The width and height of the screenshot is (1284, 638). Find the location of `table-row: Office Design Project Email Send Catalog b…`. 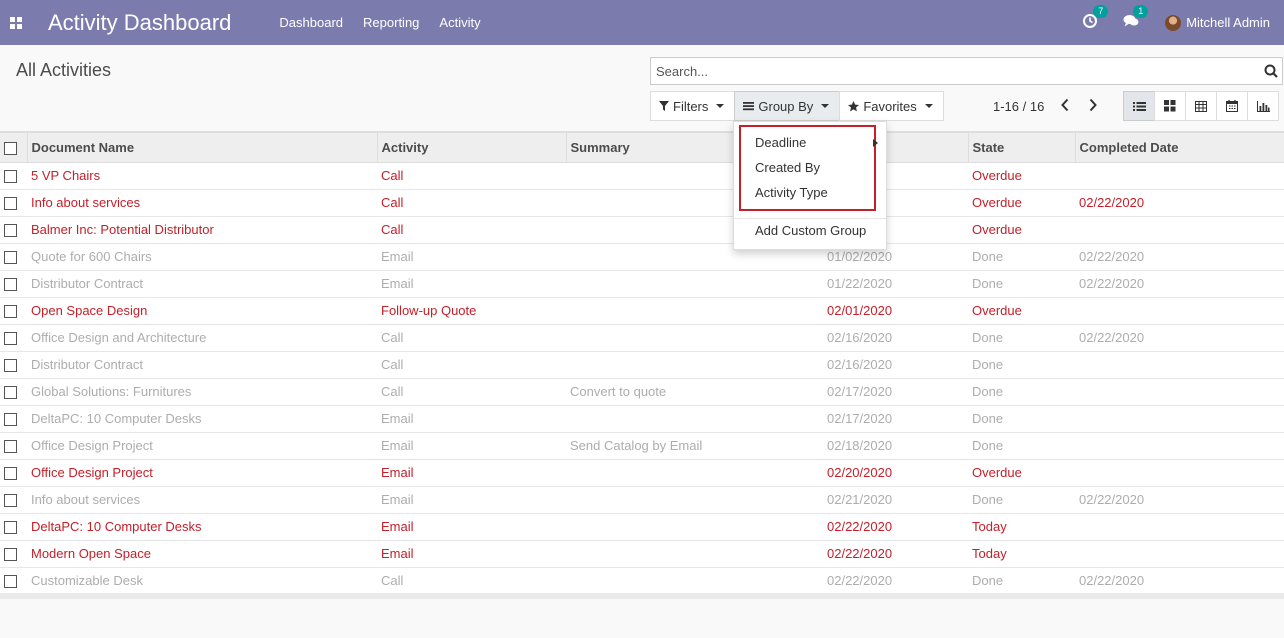

table-row: Office Design Project Email Send Catalog b… is located at coordinates (642, 446).